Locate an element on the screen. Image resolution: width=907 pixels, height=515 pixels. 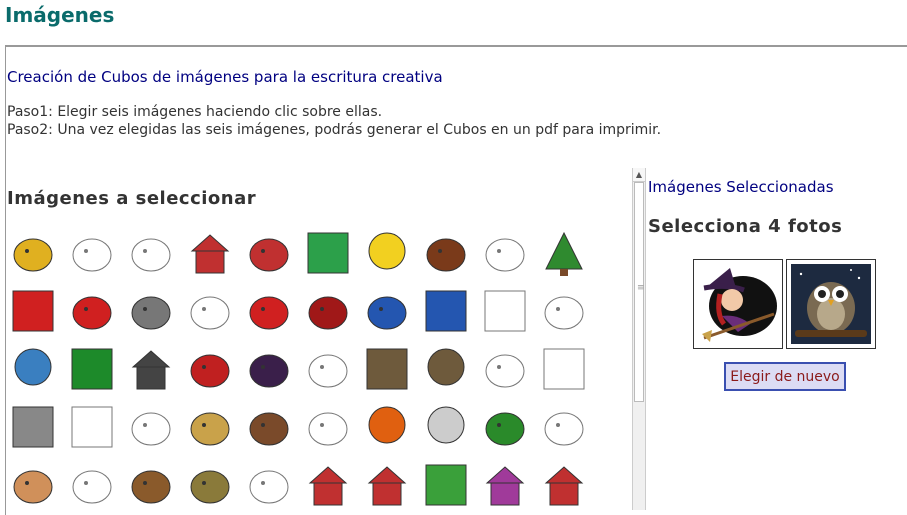
spider-color-icon is located at coordinates (446, 253).